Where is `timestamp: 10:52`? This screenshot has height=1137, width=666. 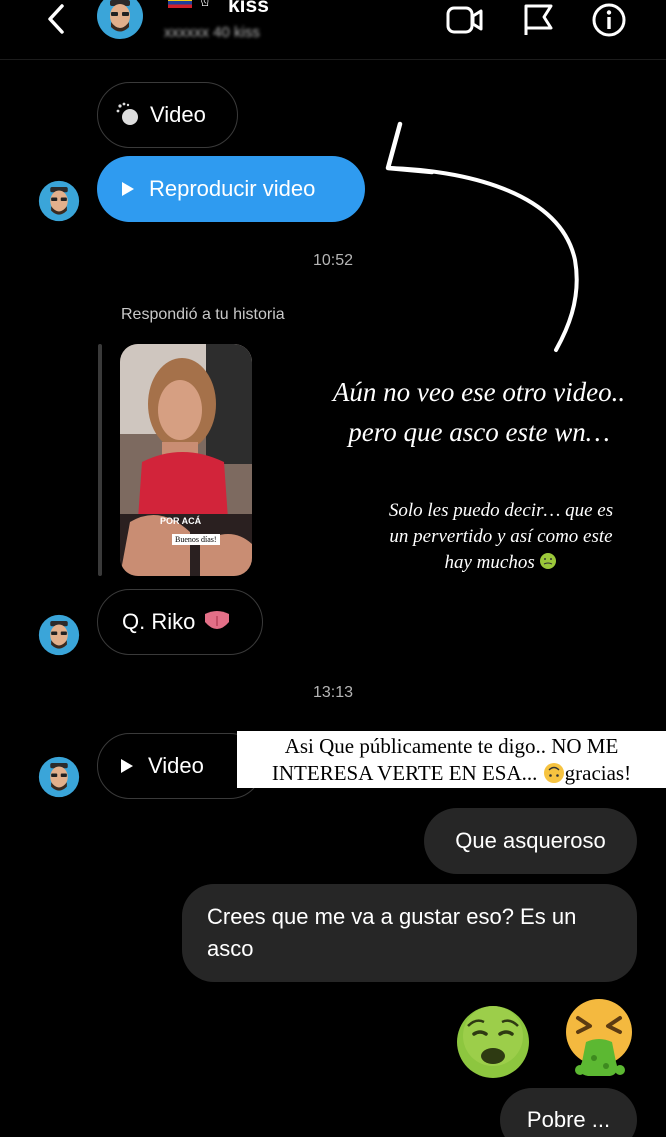 timestamp: 10:52 is located at coordinates (333, 260).